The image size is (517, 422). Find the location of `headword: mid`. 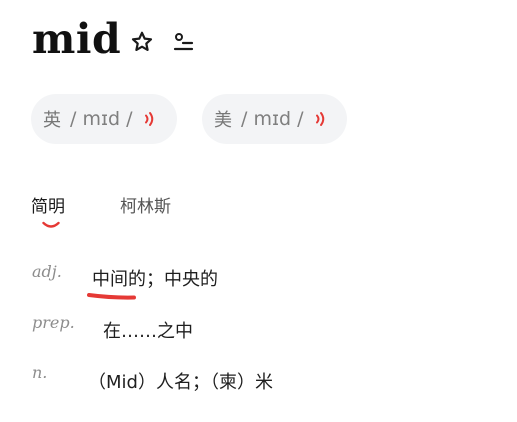

headword: mid is located at coordinates (77, 39).